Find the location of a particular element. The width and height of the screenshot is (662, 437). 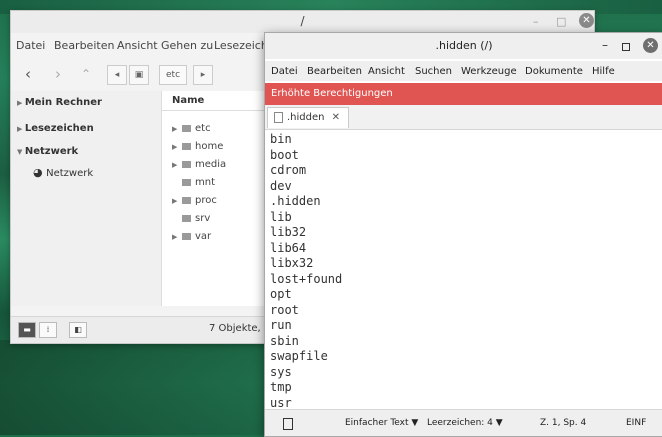

maximize-icon: □ is located at coordinates (561, 21).